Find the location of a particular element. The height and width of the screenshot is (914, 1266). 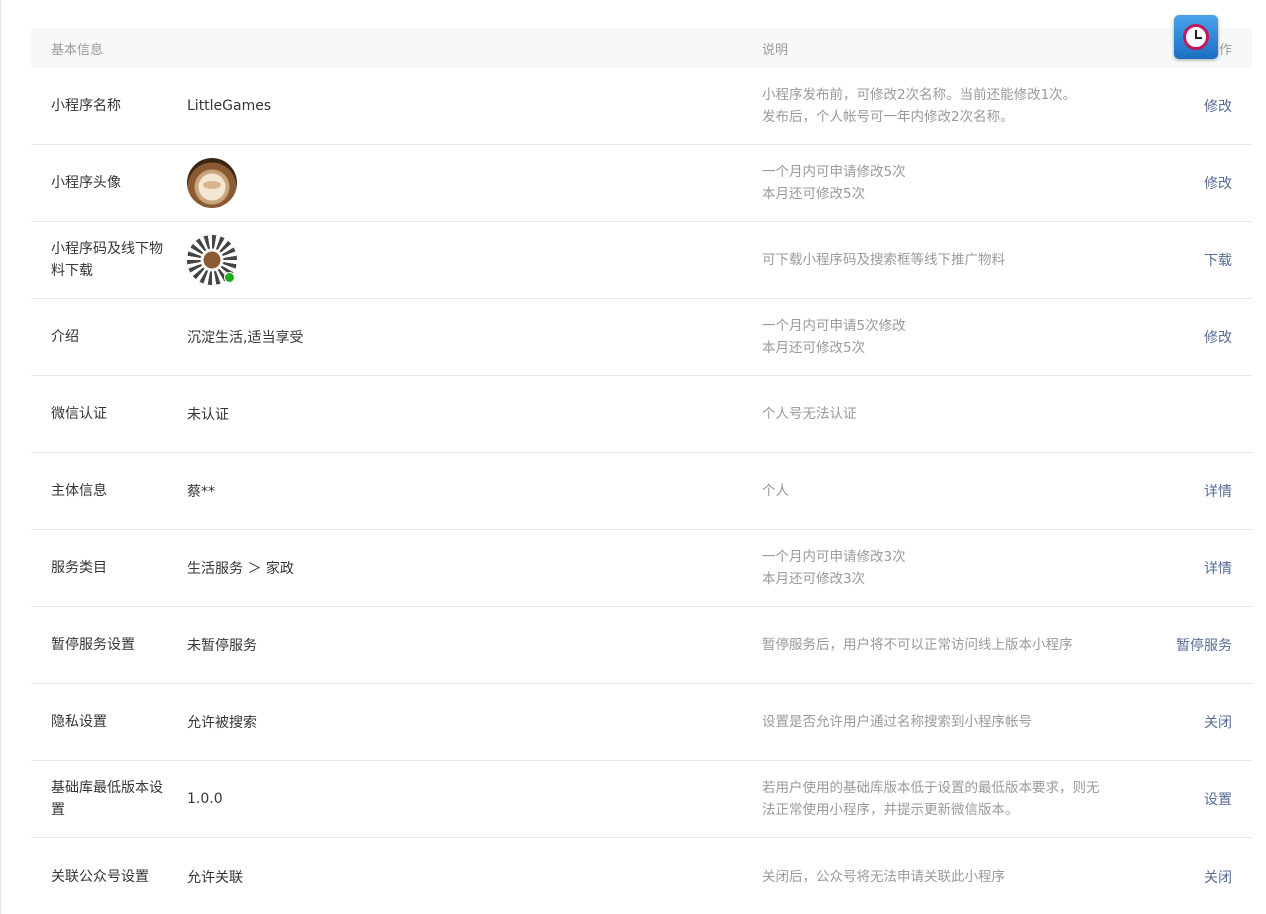

table-row-avatar: 小程序头像 一个月内可申请修改5次 本月还可修改5次 修改 is located at coordinates (641, 183).